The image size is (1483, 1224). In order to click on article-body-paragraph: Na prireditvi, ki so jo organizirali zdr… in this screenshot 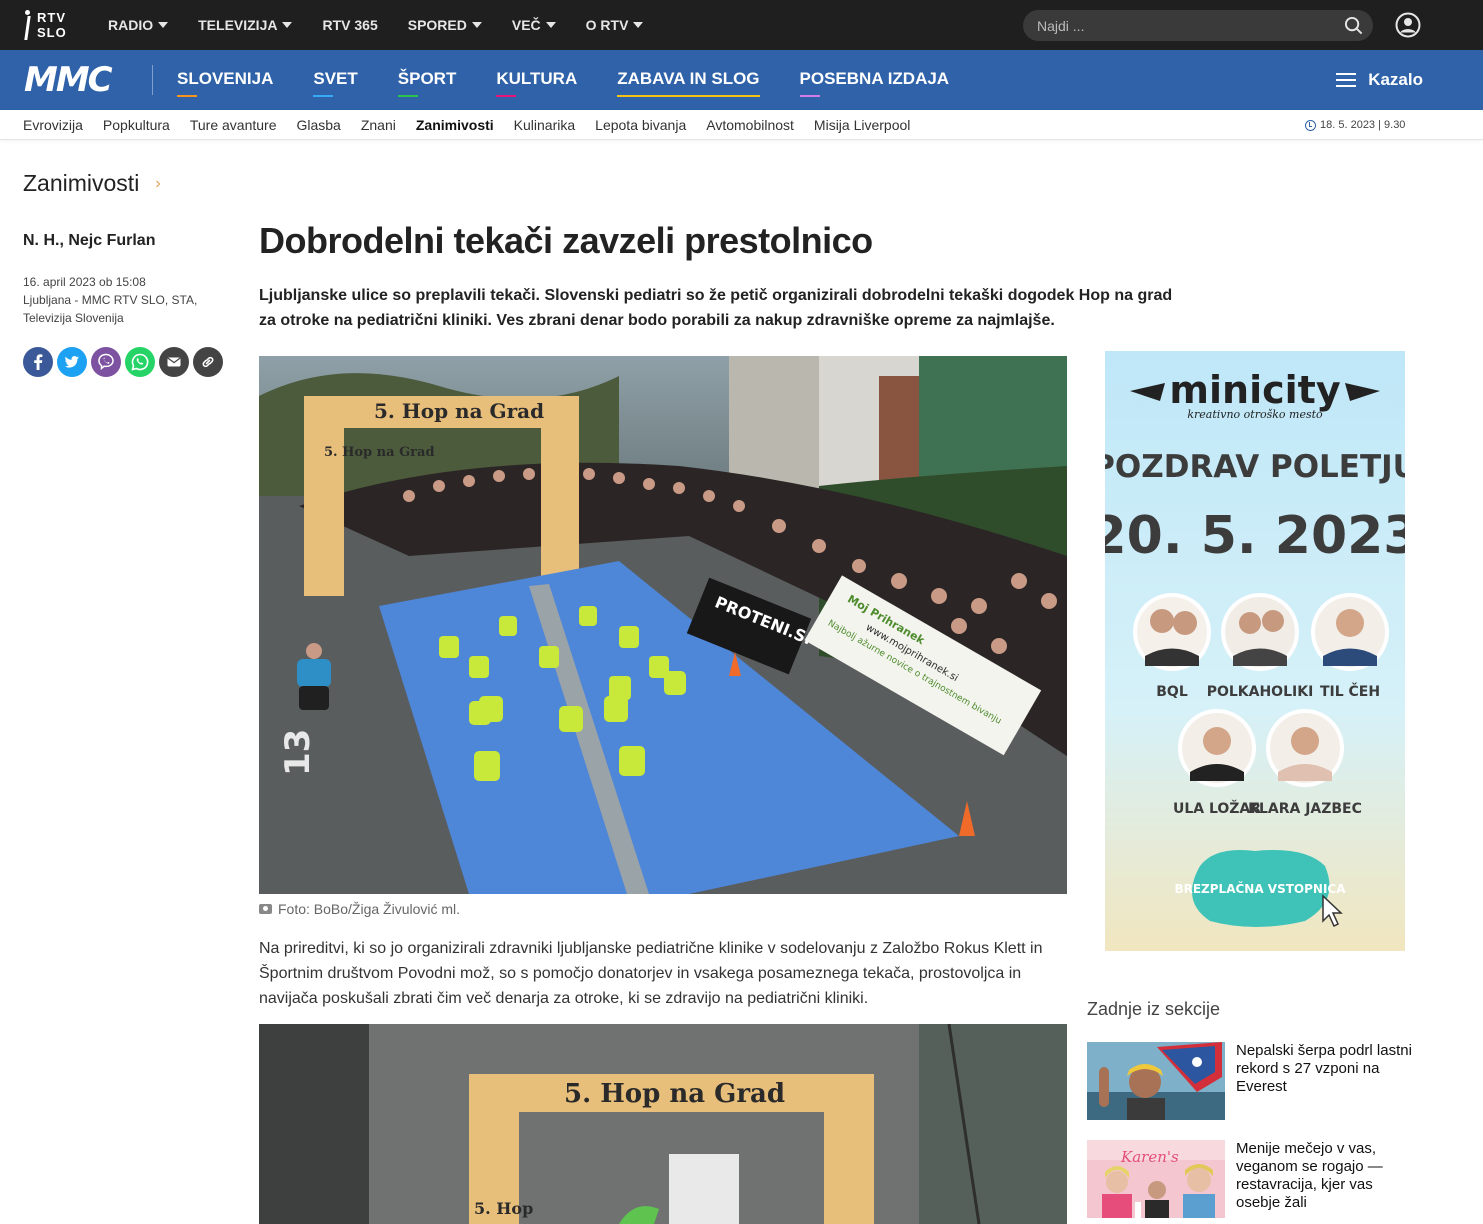, I will do `click(651, 973)`.